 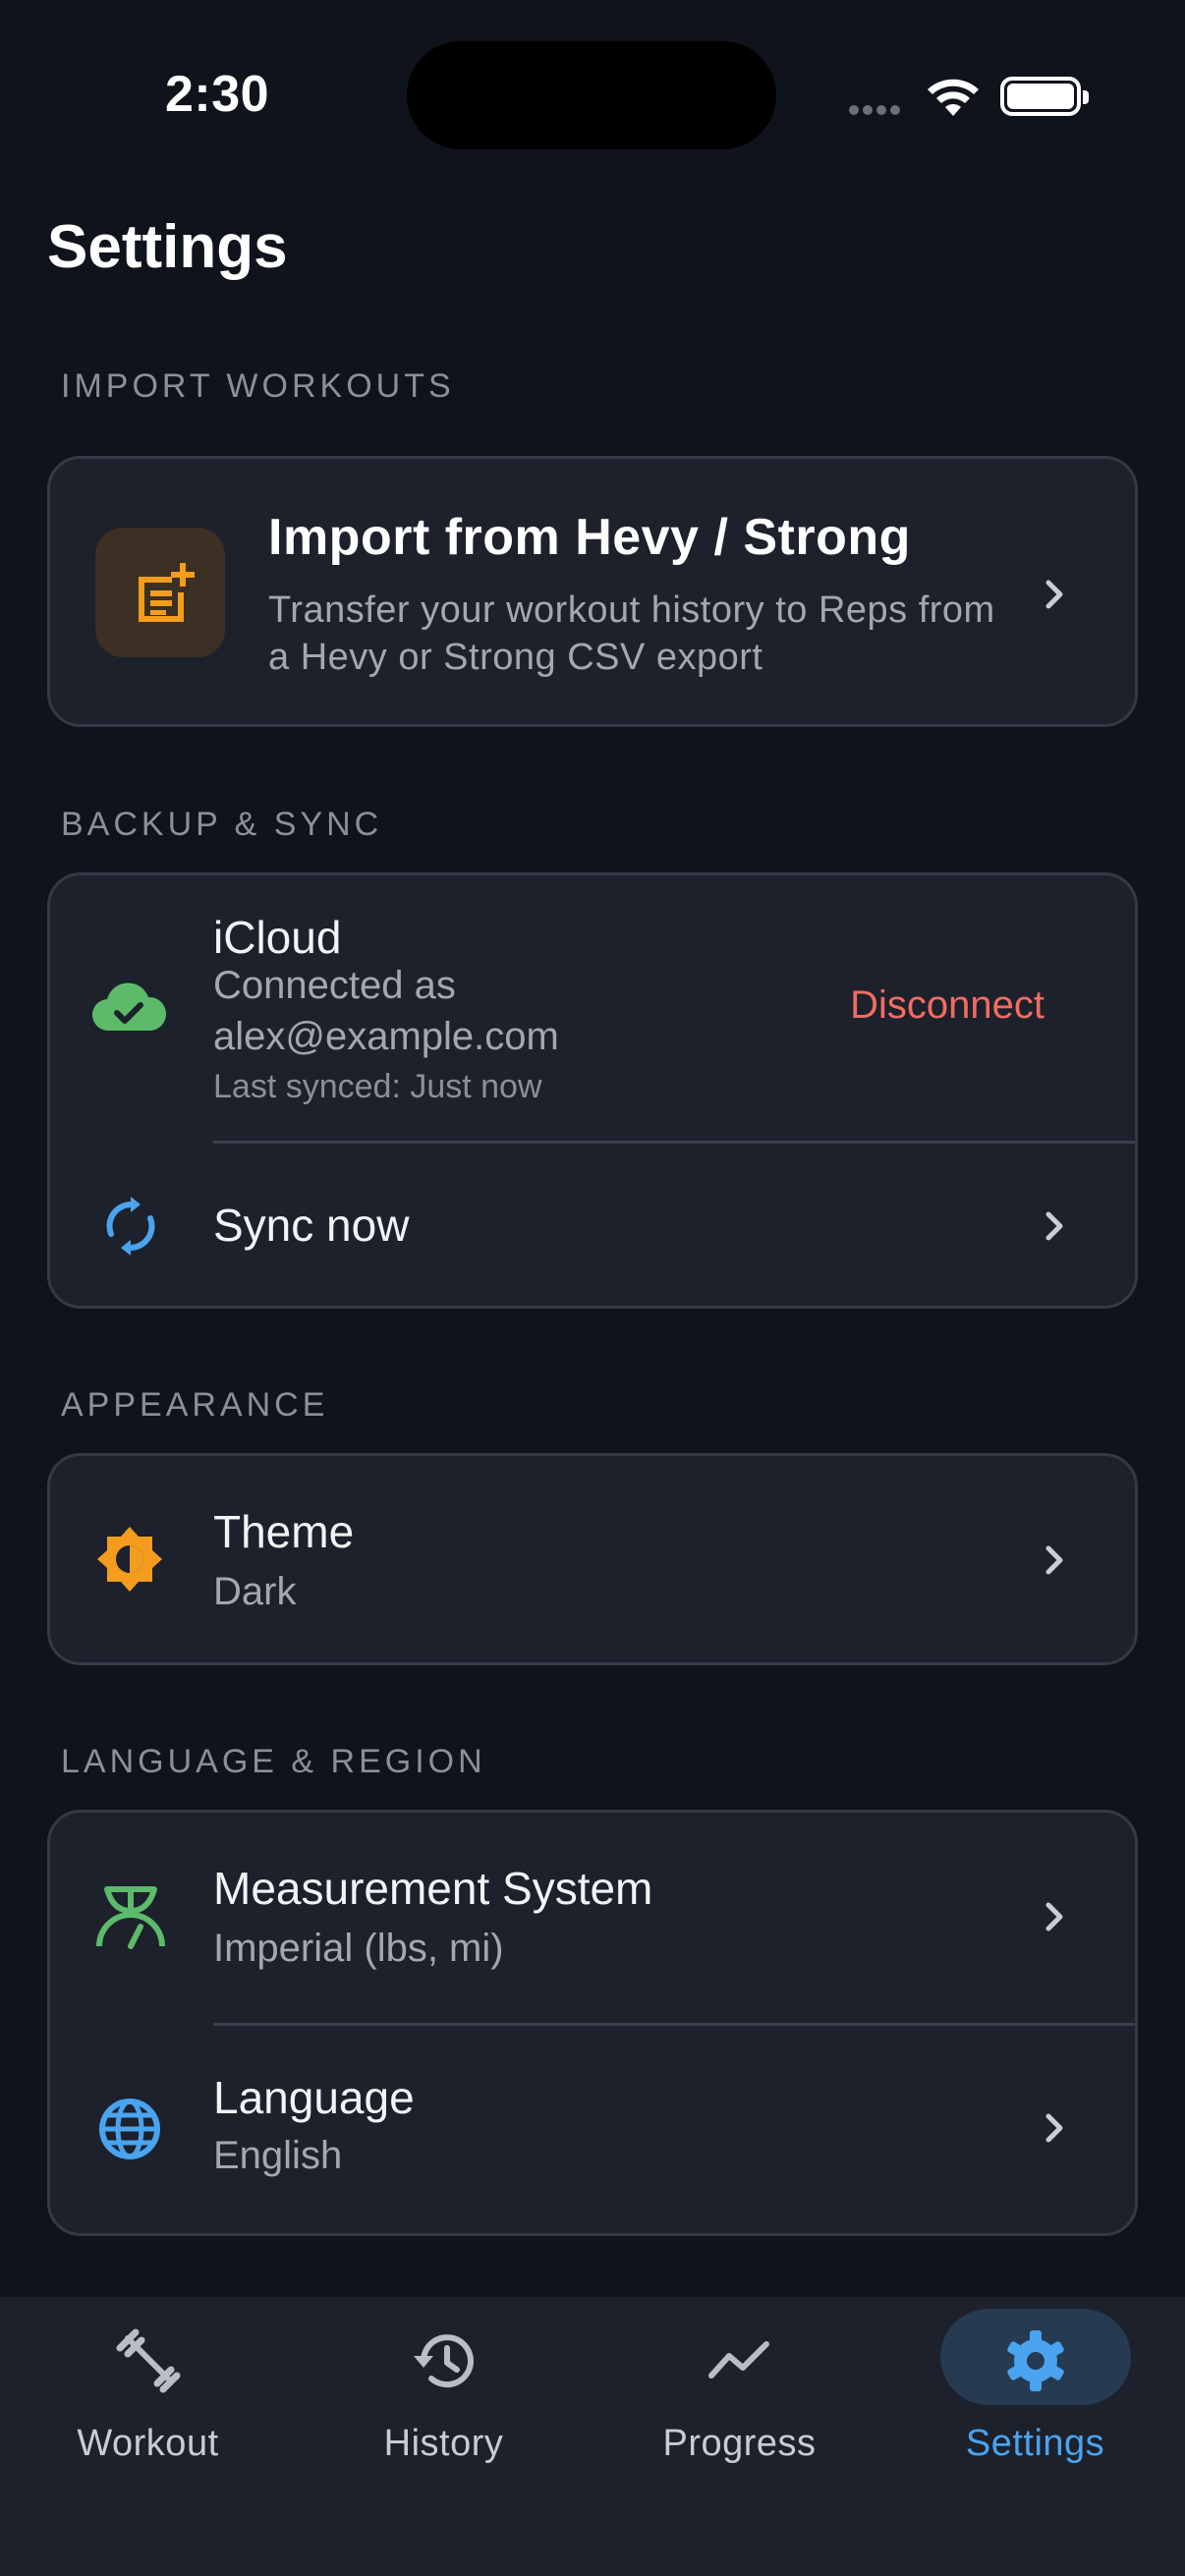 What do you see at coordinates (314, 2097) in the screenshot?
I see `language-title: Language` at bounding box center [314, 2097].